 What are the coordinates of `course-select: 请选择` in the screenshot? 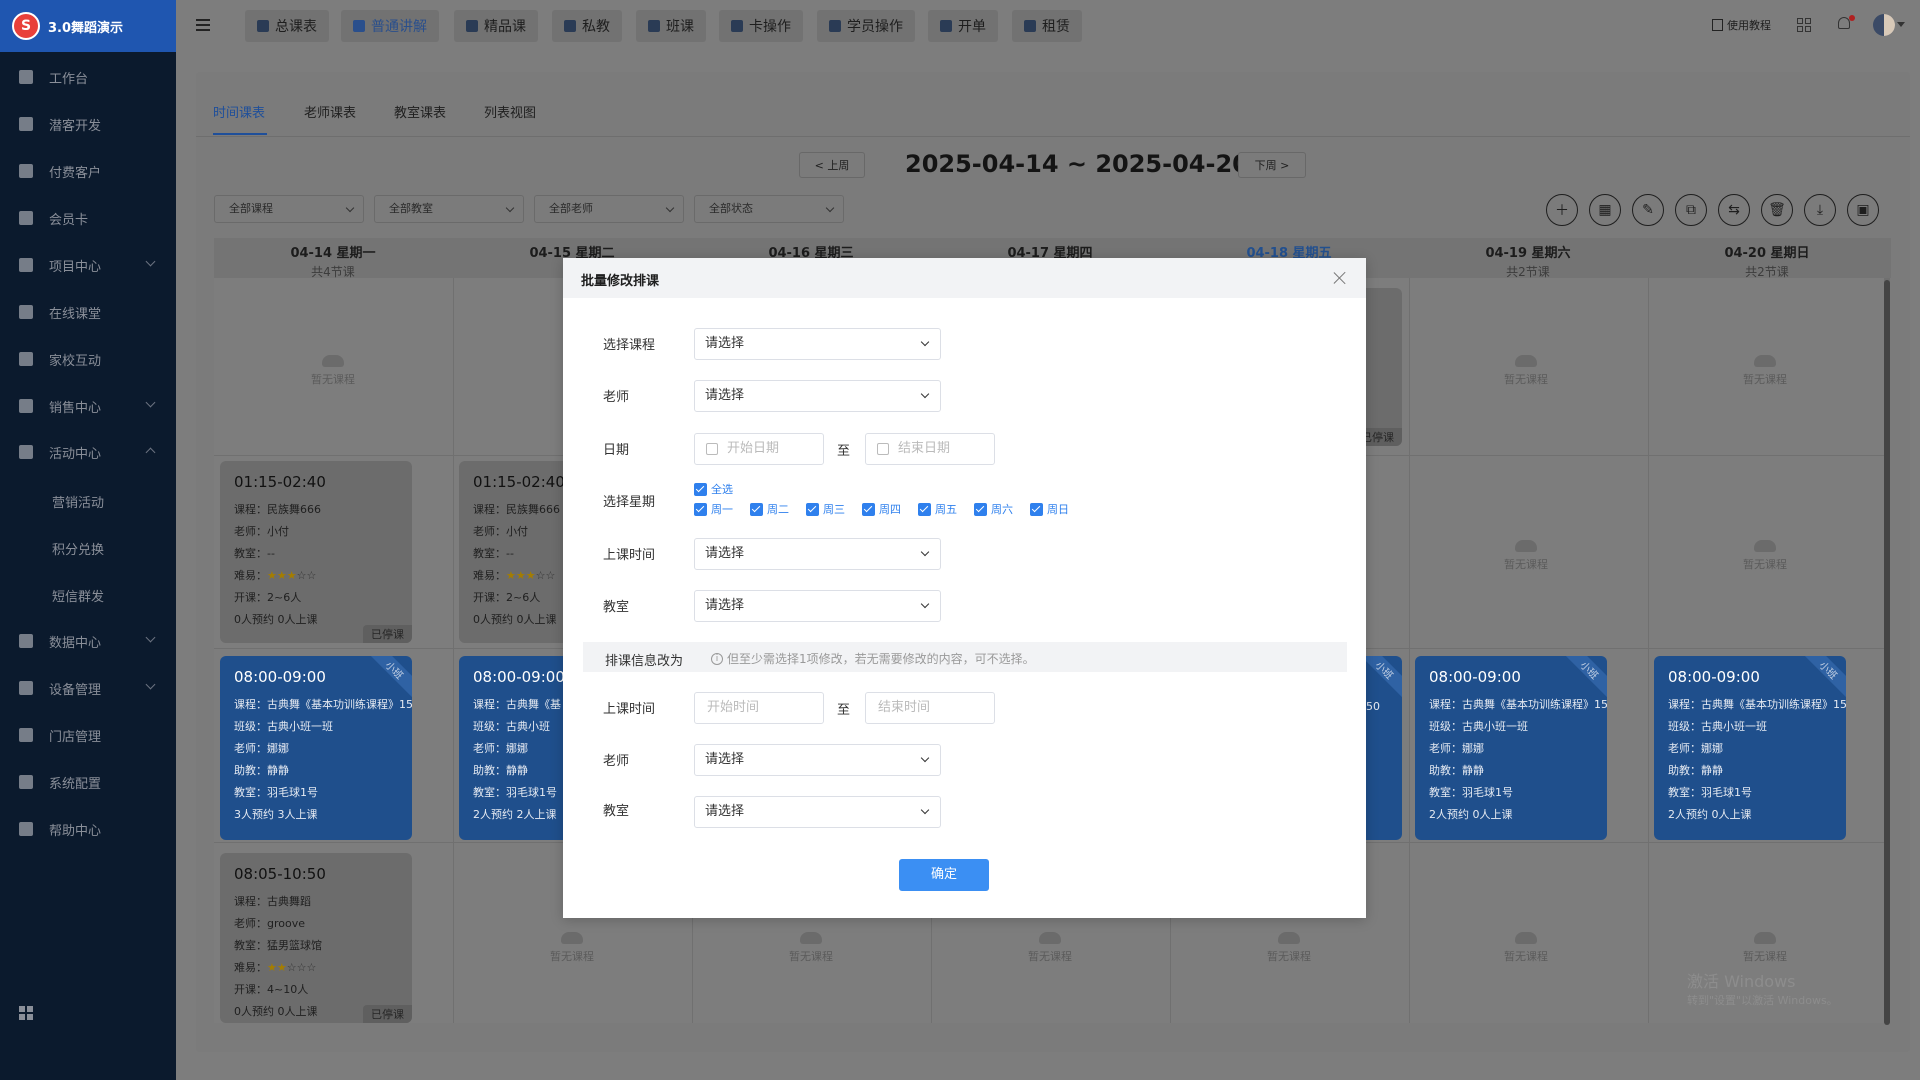 It's located at (817, 344).